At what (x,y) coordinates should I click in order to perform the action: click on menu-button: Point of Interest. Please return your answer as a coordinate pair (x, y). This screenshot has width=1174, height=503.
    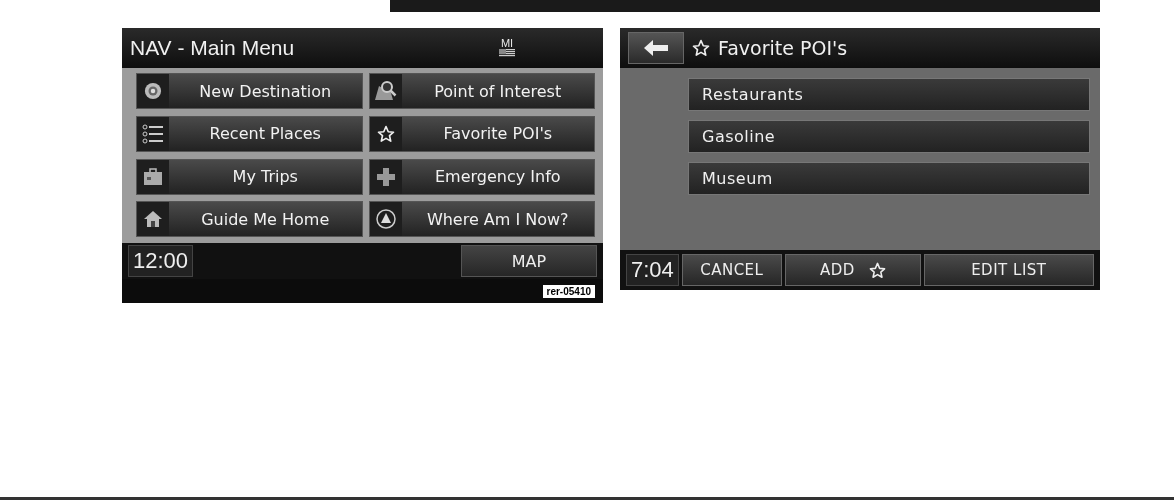
    Looking at the image, I should click on (481, 91).